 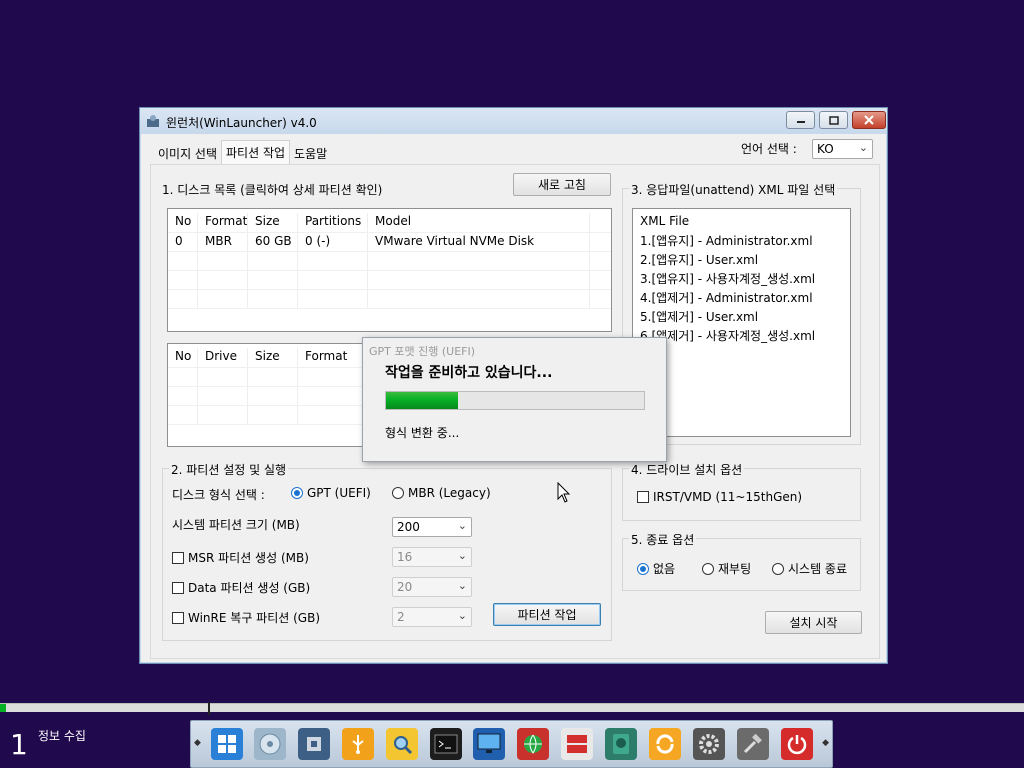 I want to click on list-item: 1.[앱유지] - Administrator.xml, so click(x=741, y=242).